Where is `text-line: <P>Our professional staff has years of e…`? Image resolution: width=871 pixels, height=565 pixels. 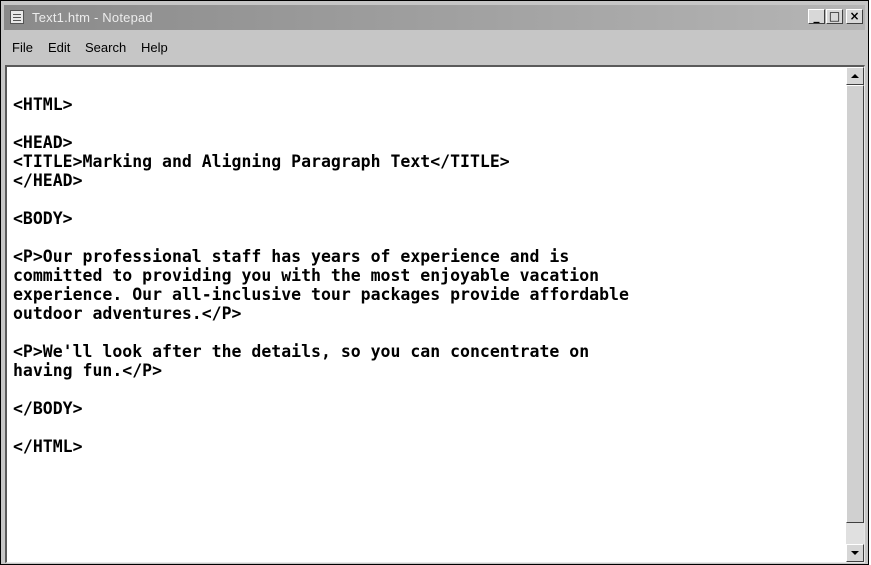 text-line: <P>Our professional staff has years of e… is located at coordinates (291, 256).